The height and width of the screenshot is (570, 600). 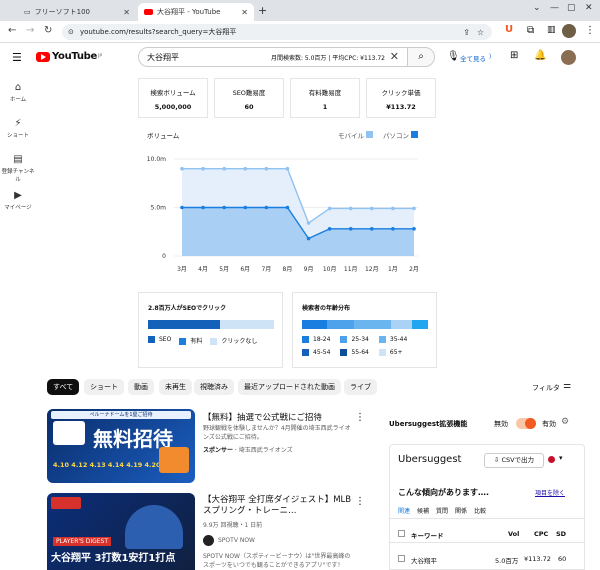 I want to click on tab-related: 関連, so click(x=404, y=510).